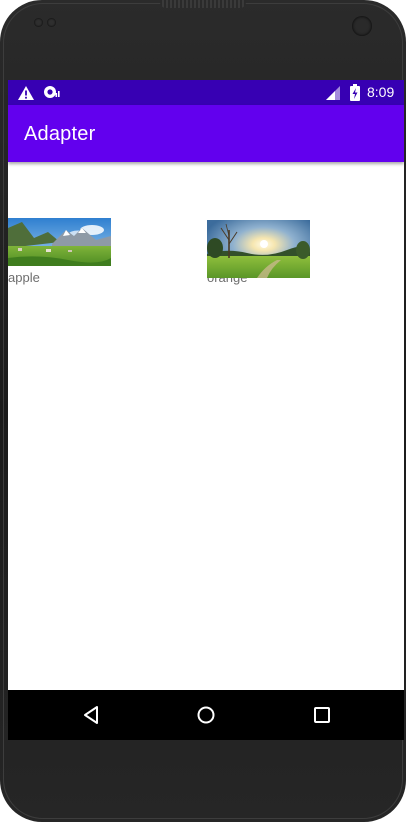  What do you see at coordinates (26, 93) in the screenshot?
I see `warning-icon` at bounding box center [26, 93].